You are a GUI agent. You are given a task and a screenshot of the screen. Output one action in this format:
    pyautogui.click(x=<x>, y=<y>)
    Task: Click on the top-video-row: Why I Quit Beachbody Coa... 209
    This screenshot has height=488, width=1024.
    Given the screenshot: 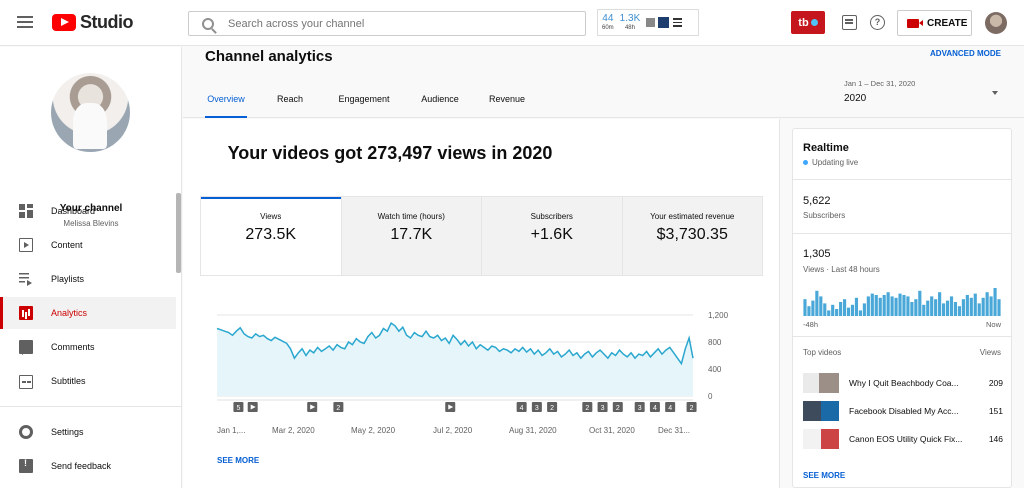 What is the action you would take?
    pyautogui.click(x=903, y=383)
    